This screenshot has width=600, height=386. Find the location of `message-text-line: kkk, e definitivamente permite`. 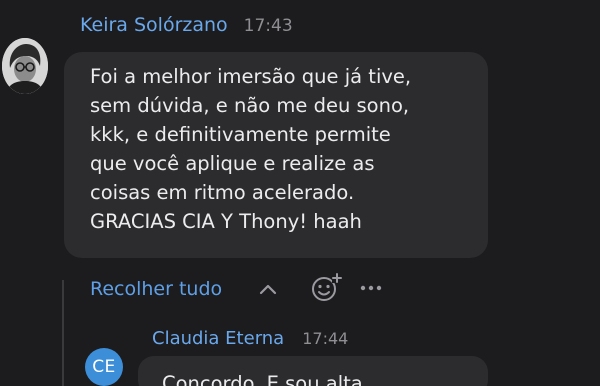

message-text-line: kkk, e definitivamente permite is located at coordinates (240, 134).